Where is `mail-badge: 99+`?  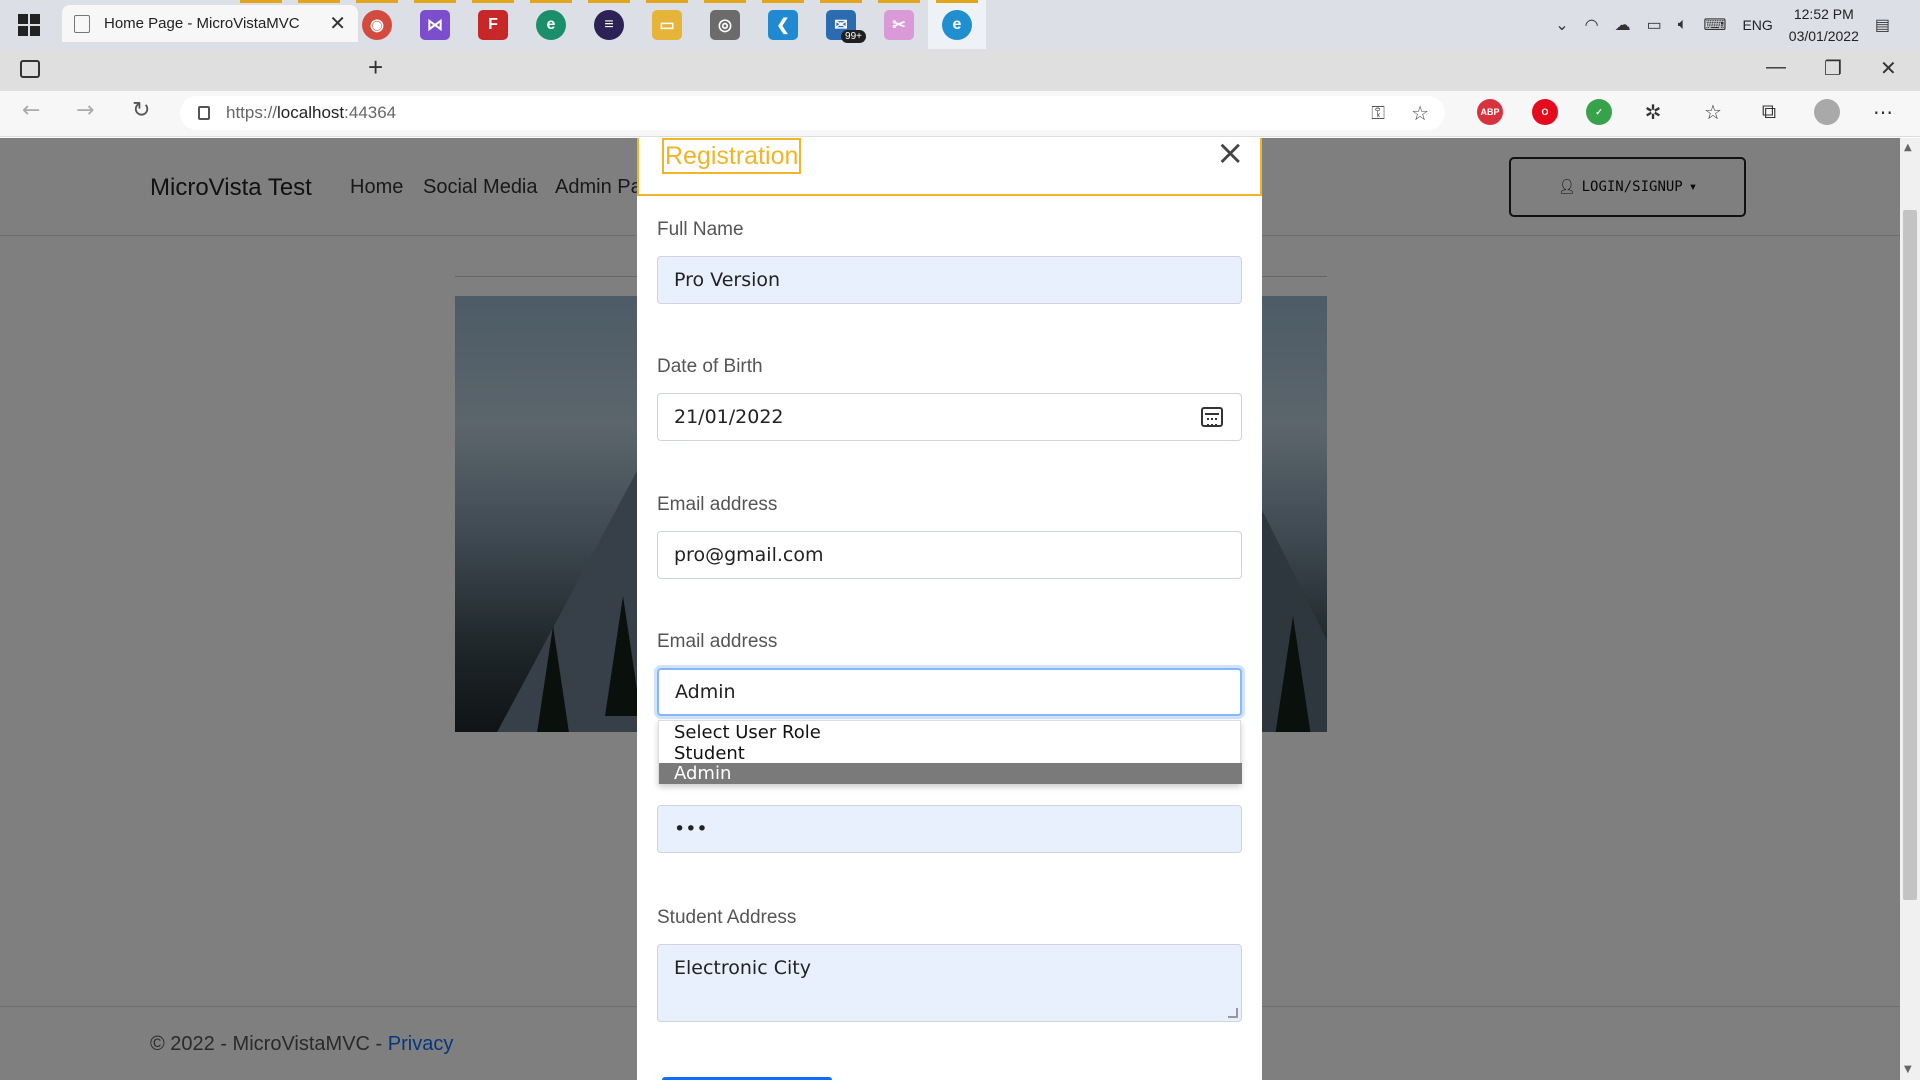
mail-badge: 99+ is located at coordinates (853, 36).